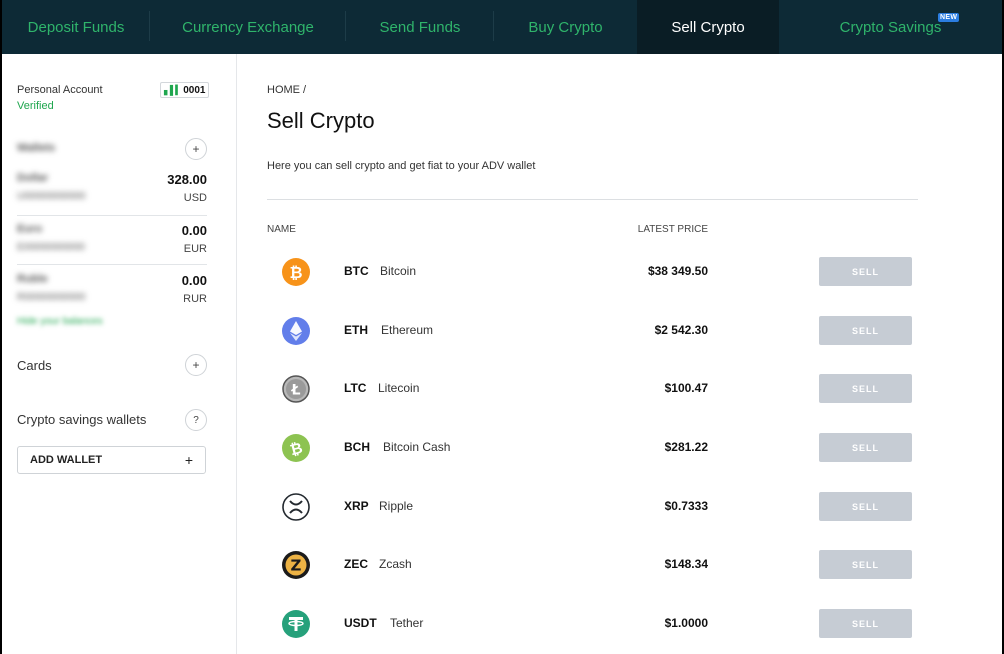 Image resolution: width=1004 pixels, height=654 pixels. Describe the element at coordinates (51, 297) in the screenshot. I see `wallet-number: R00000000000` at that location.